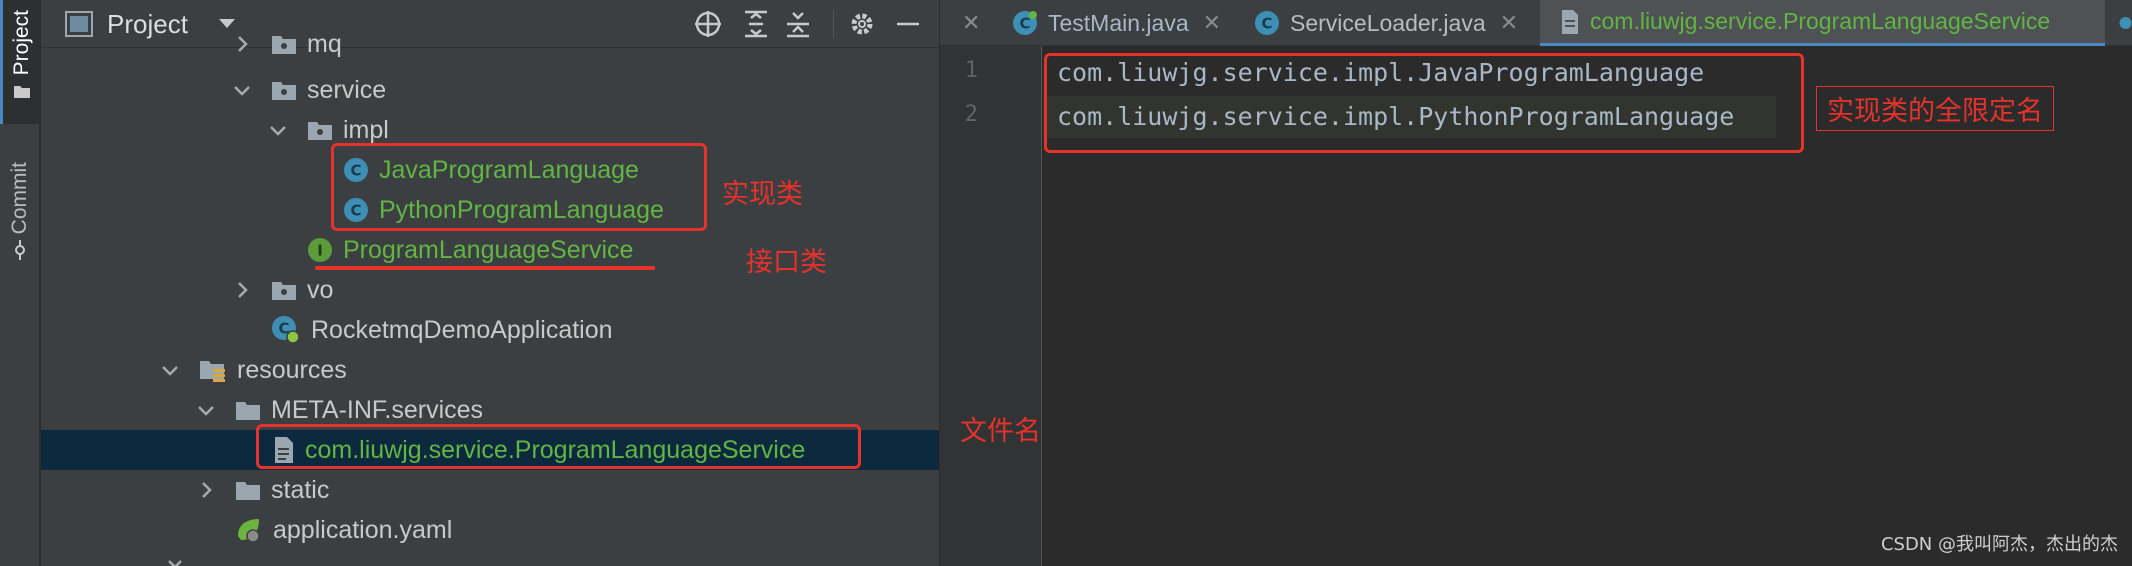 This screenshot has width=2132, height=566. Describe the element at coordinates (1935, 108) in the screenshot. I see `fqcn-annotation: 实现类的全限定名` at that location.